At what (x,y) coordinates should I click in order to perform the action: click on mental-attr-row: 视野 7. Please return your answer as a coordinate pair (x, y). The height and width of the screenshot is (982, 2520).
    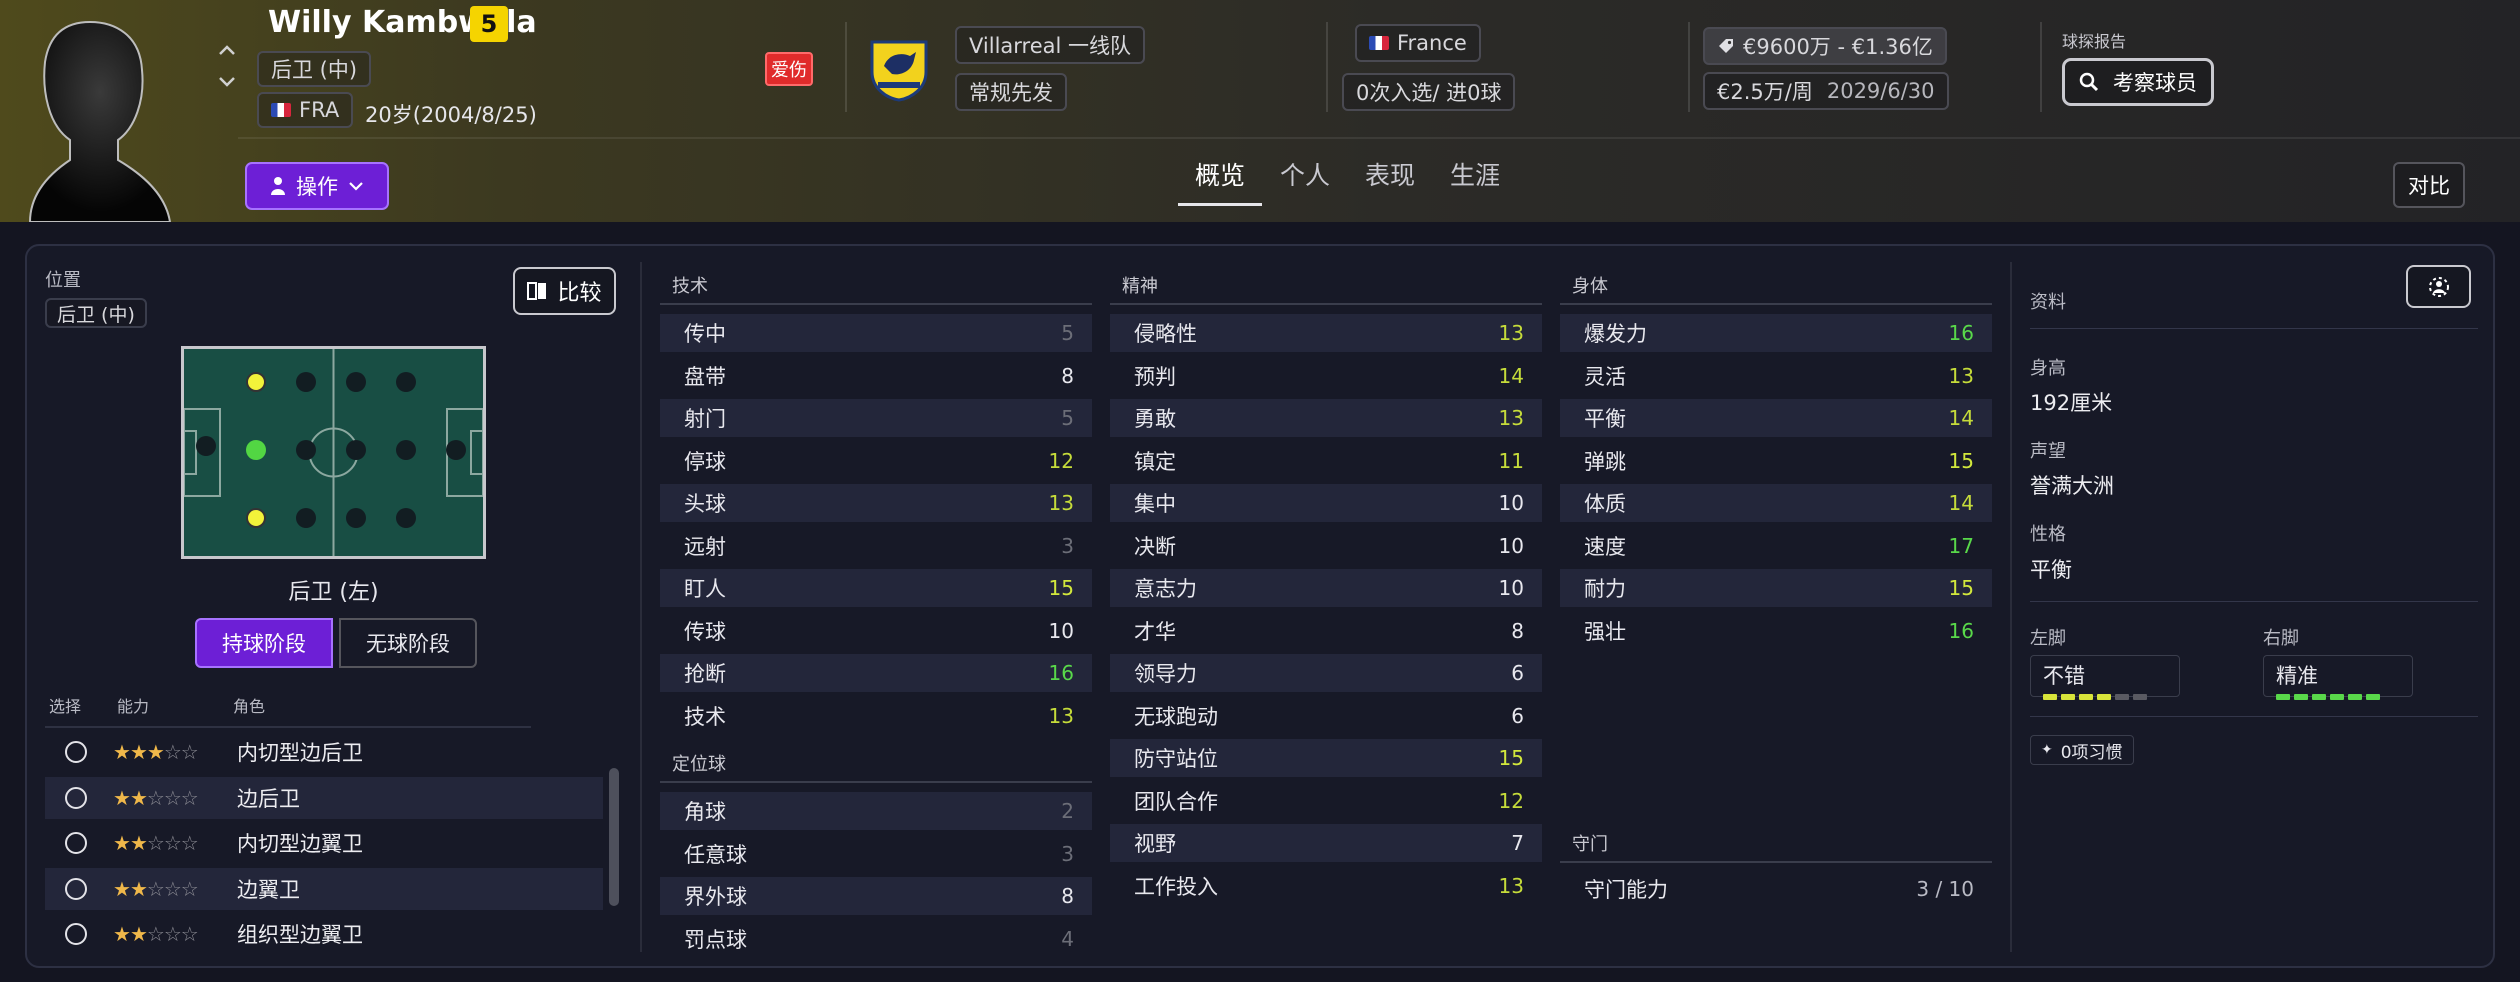
    Looking at the image, I should click on (1326, 843).